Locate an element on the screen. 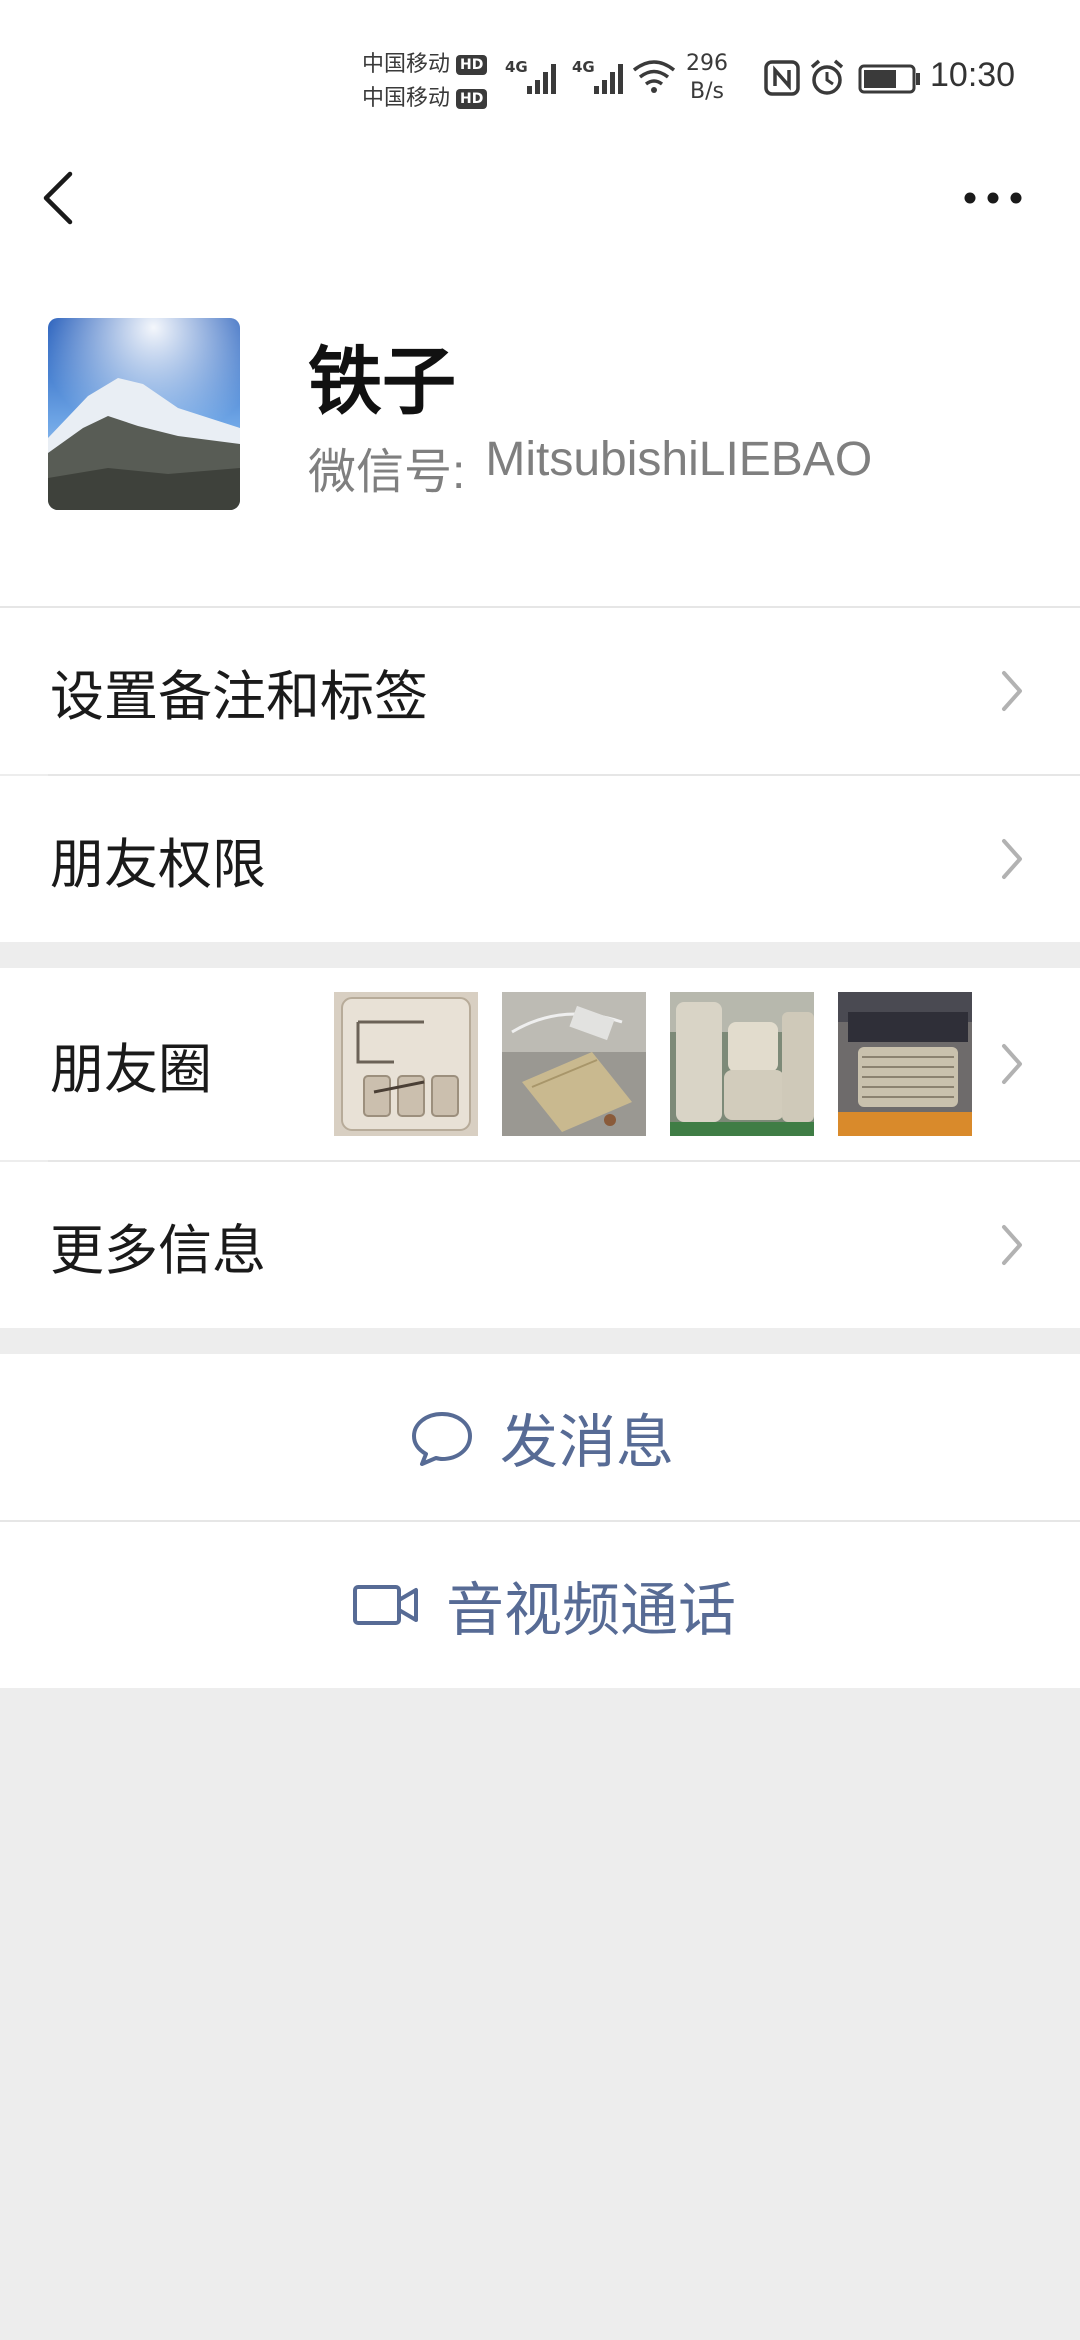 This screenshot has width=1080, height=2340. remark-and-tags-cell: 设置备注和标签 is located at coordinates (540, 691).